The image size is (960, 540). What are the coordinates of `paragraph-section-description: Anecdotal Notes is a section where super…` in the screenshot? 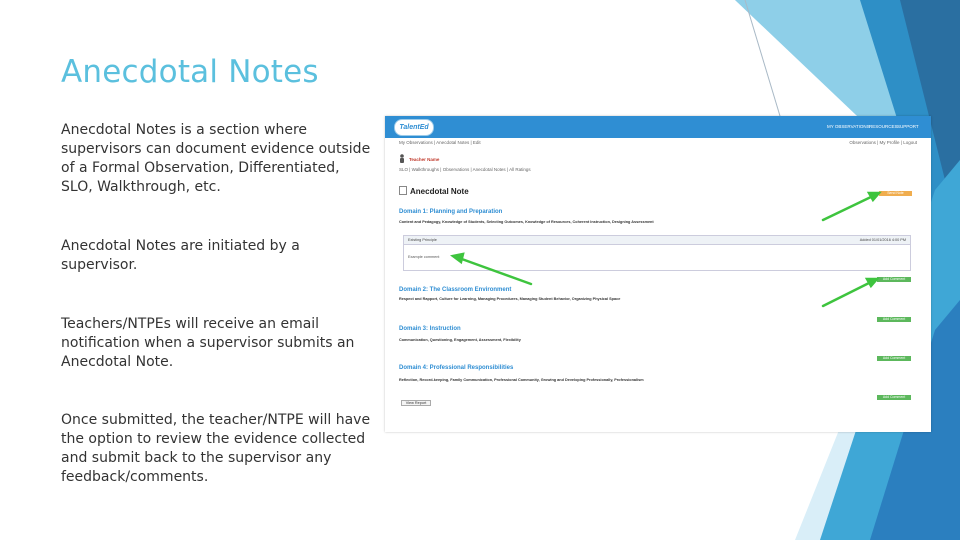 It's located at (216, 158).